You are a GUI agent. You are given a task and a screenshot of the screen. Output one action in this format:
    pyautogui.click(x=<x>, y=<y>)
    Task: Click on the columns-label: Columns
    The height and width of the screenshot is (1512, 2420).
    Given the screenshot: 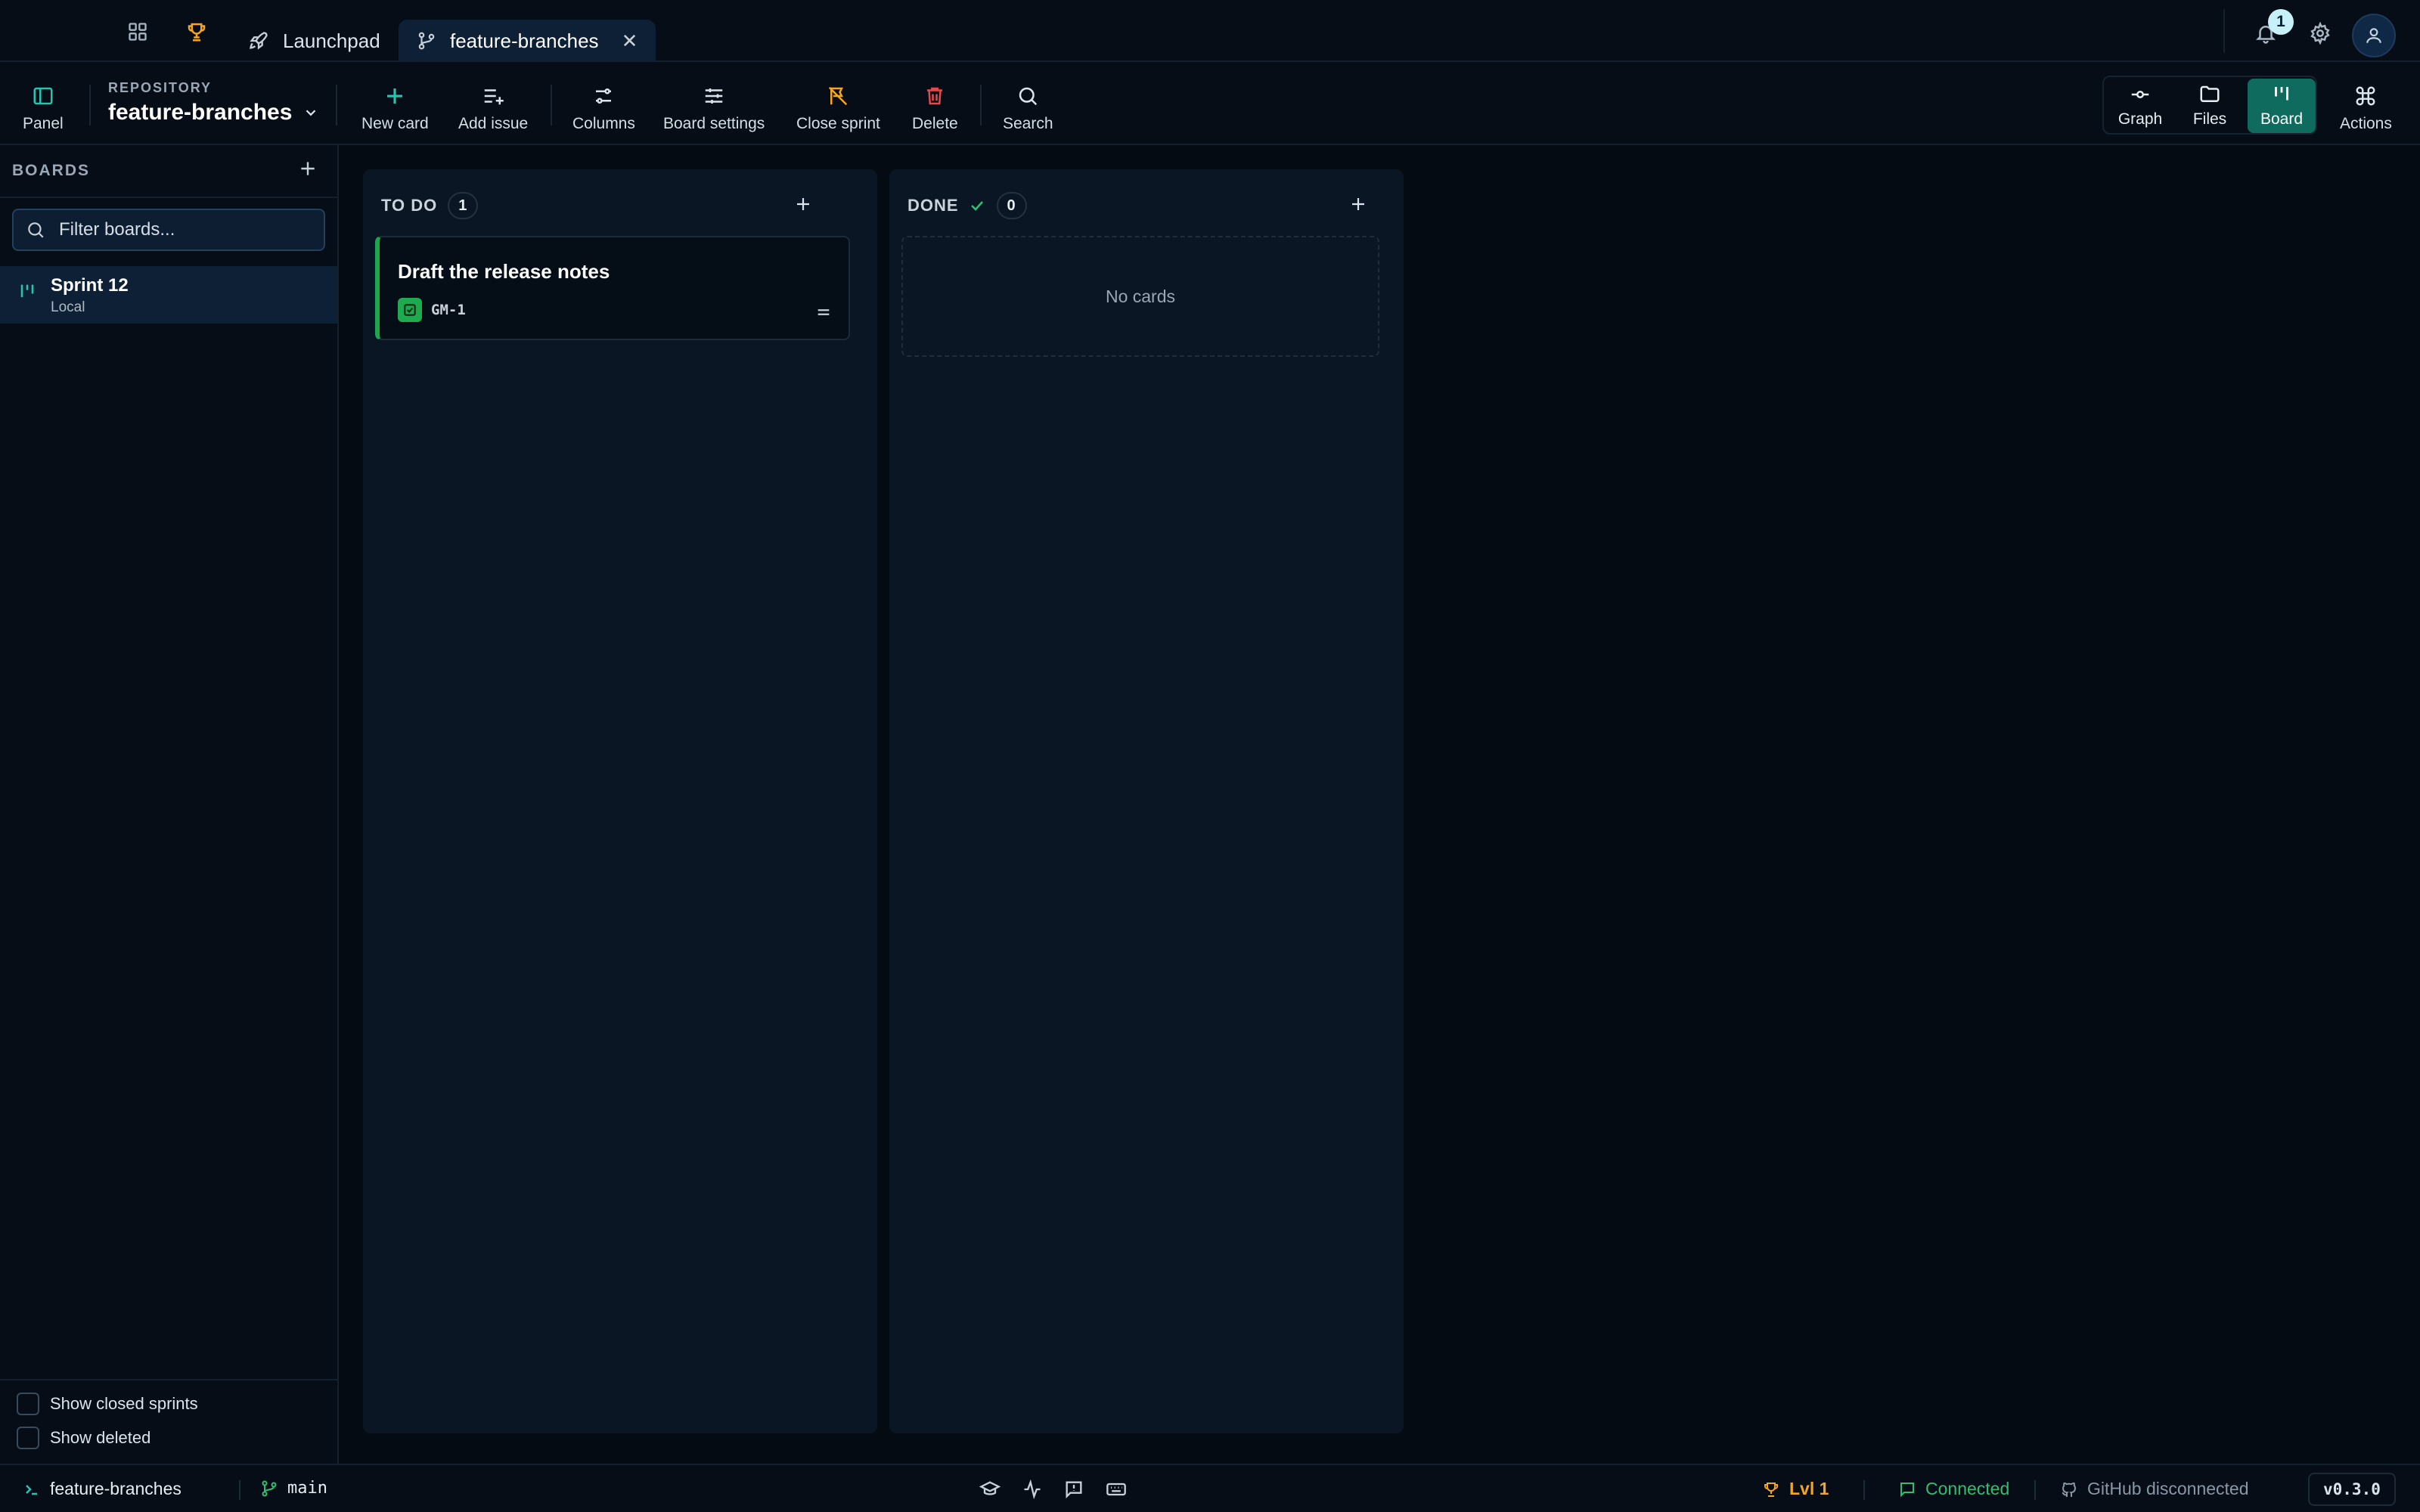 What is the action you would take?
    pyautogui.click(x=603, y=123)
    